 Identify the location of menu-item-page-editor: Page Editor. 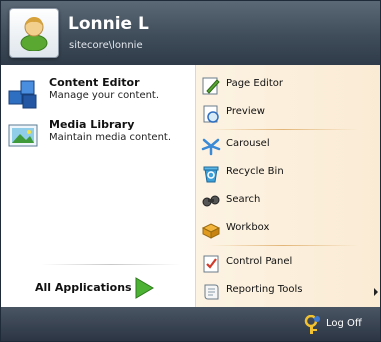
(288, 85).